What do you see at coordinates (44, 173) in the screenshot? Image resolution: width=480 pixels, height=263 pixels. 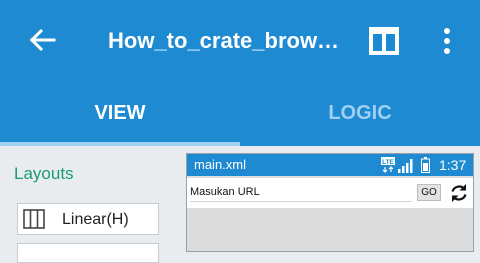 I see `palette-title: Layouts` at bounding box center [44, 173].